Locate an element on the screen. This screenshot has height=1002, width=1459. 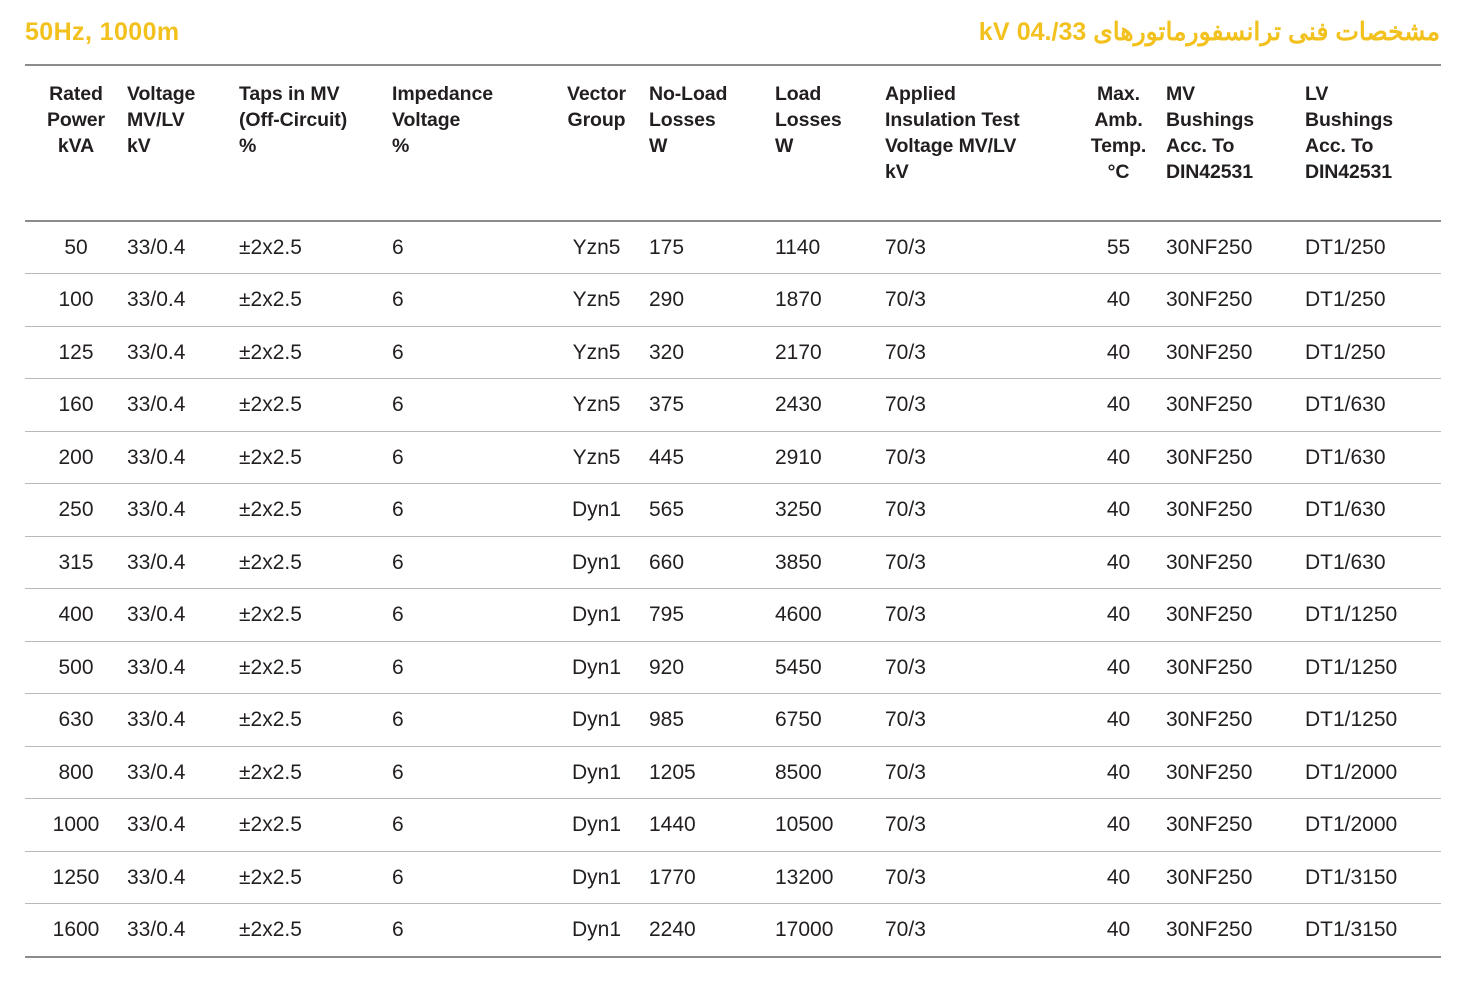
column-header-rated-power: Rated Power kVA is located at coordinates (76, 143).